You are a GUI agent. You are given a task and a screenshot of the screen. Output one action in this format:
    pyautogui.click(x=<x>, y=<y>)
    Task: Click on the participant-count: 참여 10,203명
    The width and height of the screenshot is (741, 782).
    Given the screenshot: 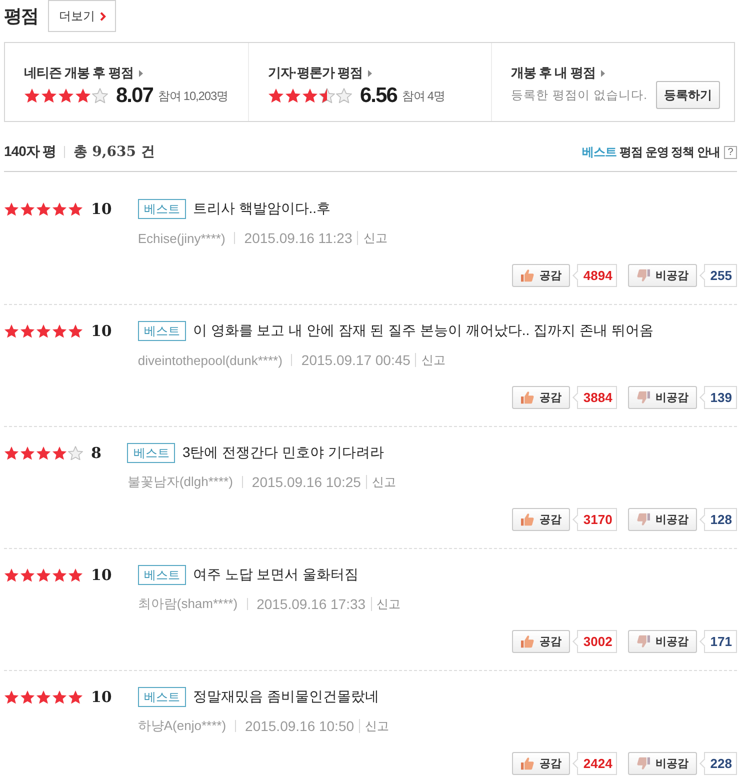 What is the action you would take?
    pyautogui.click(x=193, y=96)
    